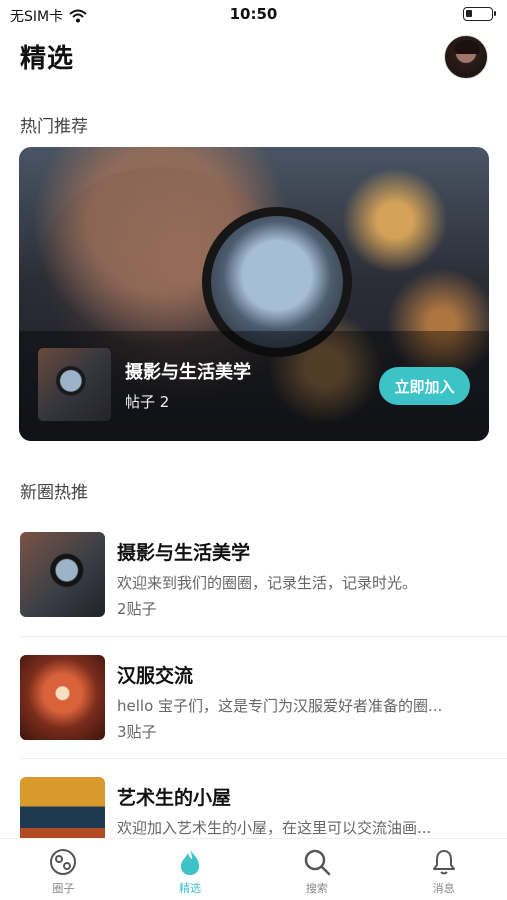 The width and height of the screenshot is (507, 900). I want to click on tab-label: 圈子, so click(63, 888).